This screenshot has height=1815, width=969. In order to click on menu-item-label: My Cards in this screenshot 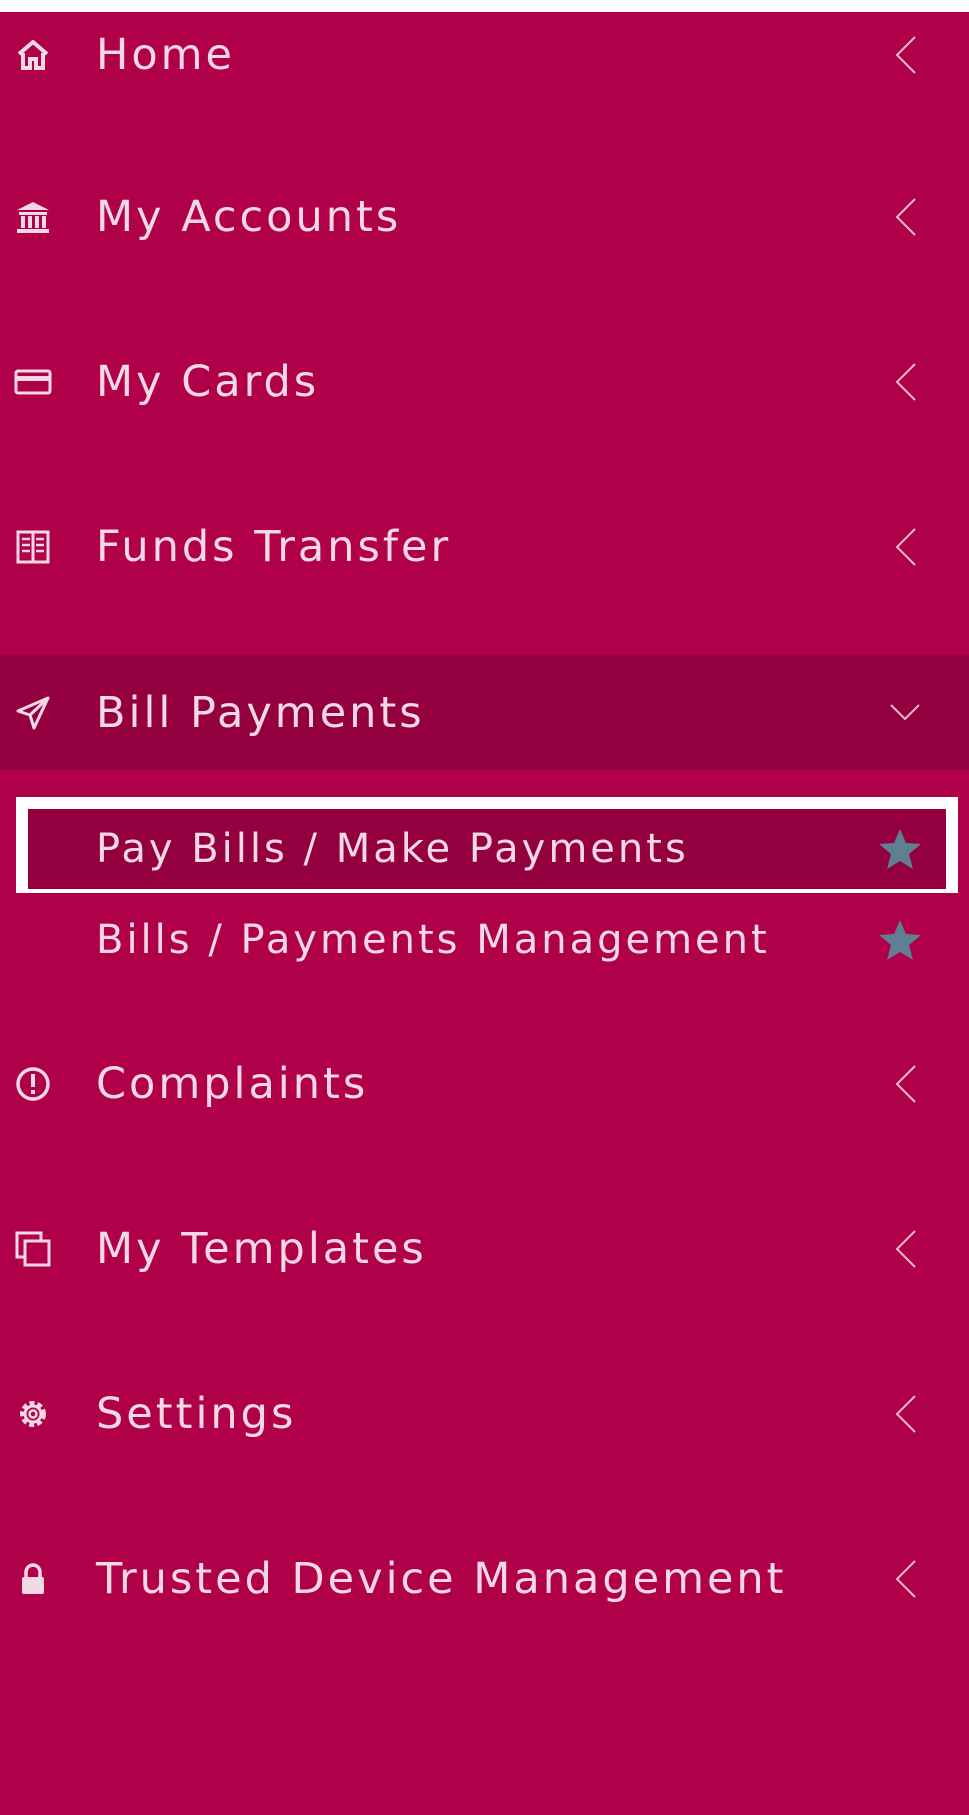, I will do `click(208, 382)`.